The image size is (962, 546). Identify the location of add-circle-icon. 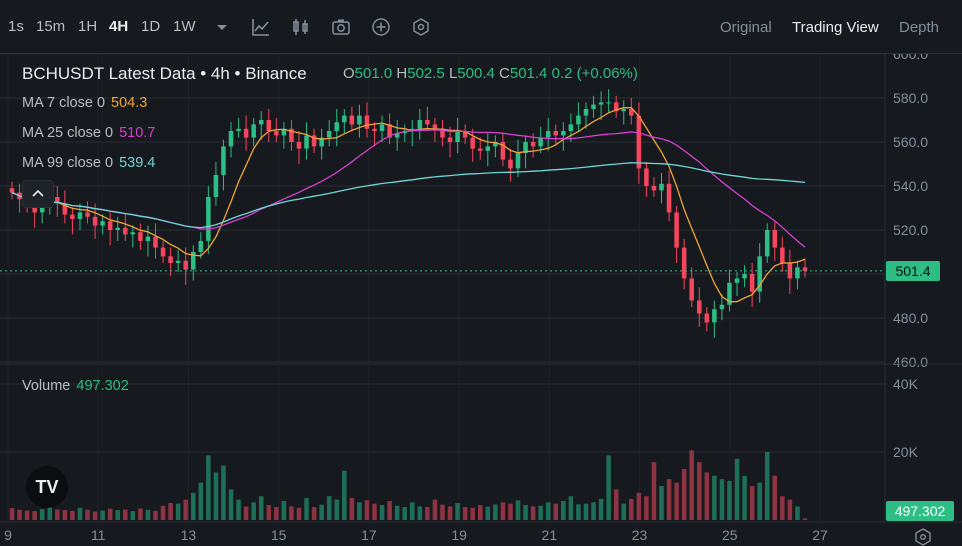
(381, 27).